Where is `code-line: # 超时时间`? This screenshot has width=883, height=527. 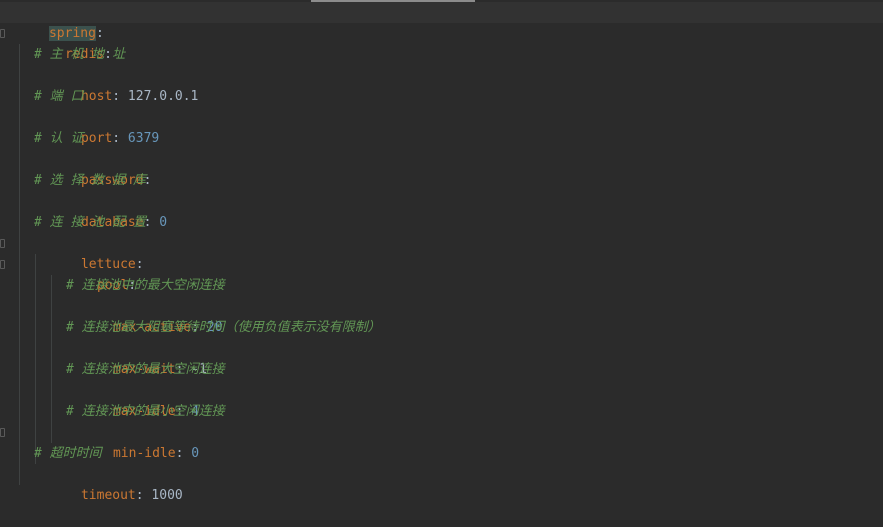
code-line: # 超时时间 is located at coordinates (441, 453).